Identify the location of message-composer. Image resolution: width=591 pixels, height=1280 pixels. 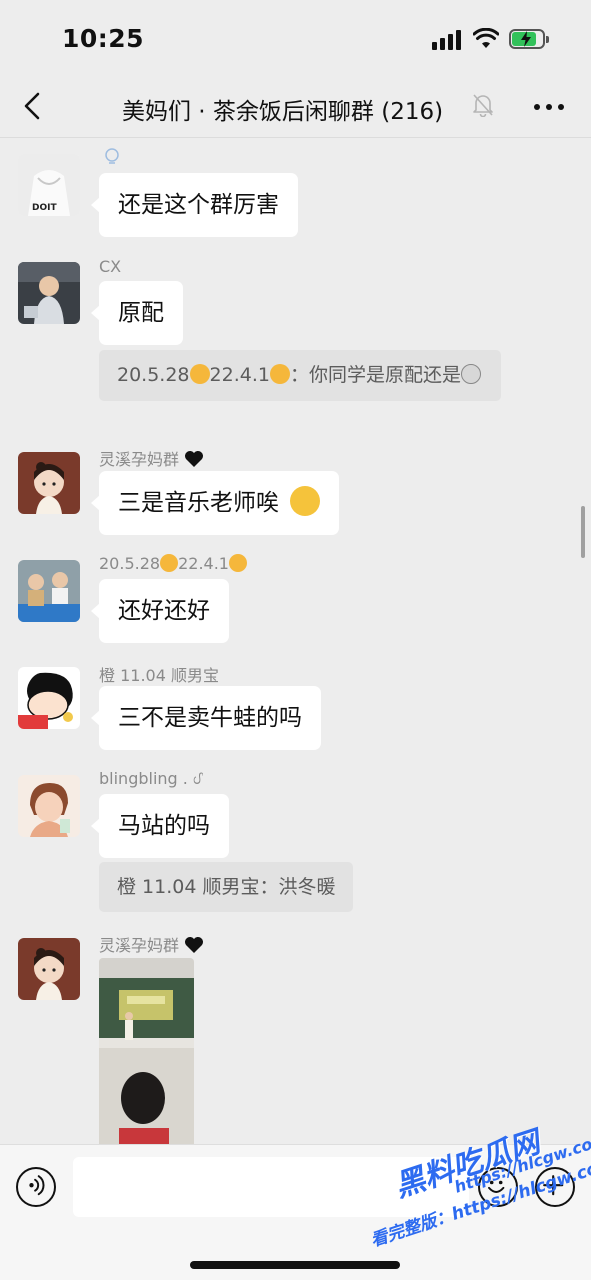
(295, 1212).